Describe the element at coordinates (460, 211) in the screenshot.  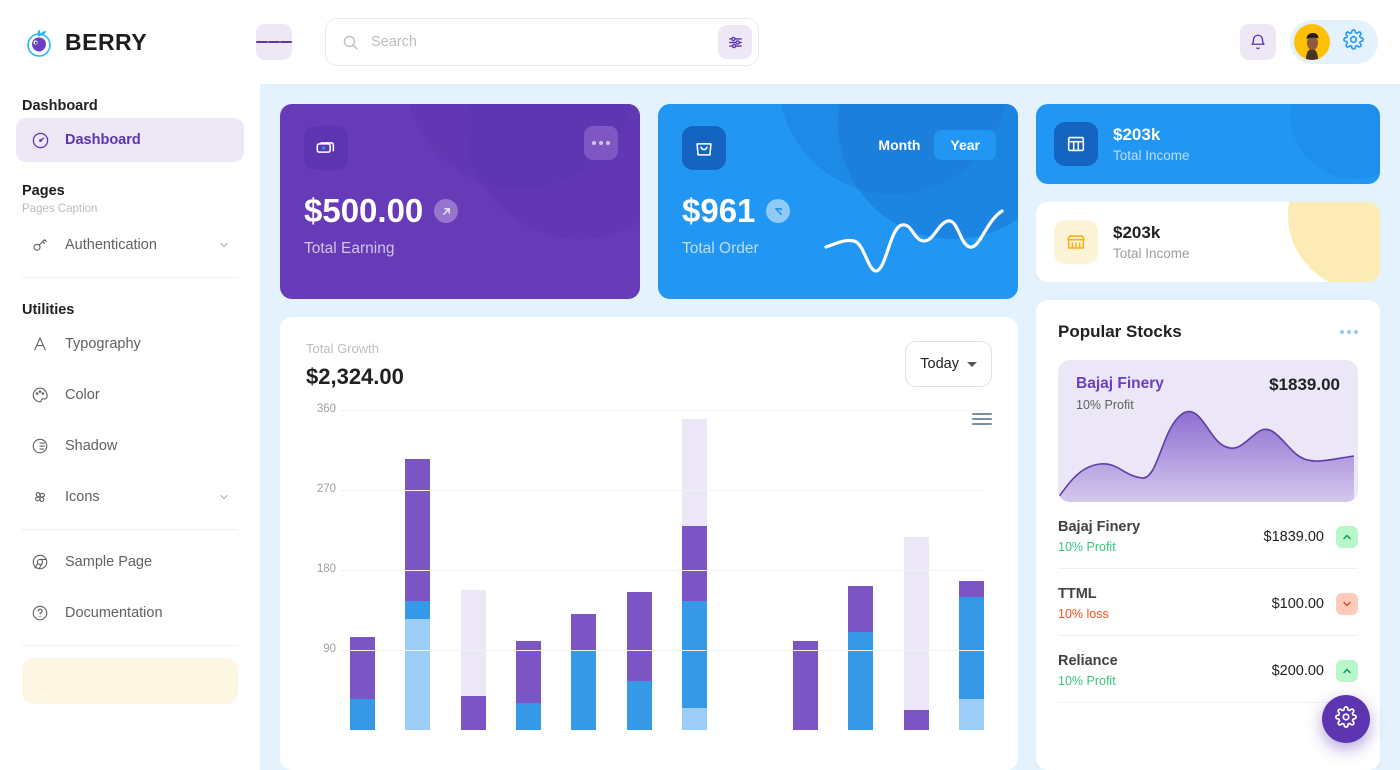
I see `total-earning-amount-row: $500.00` at that location.